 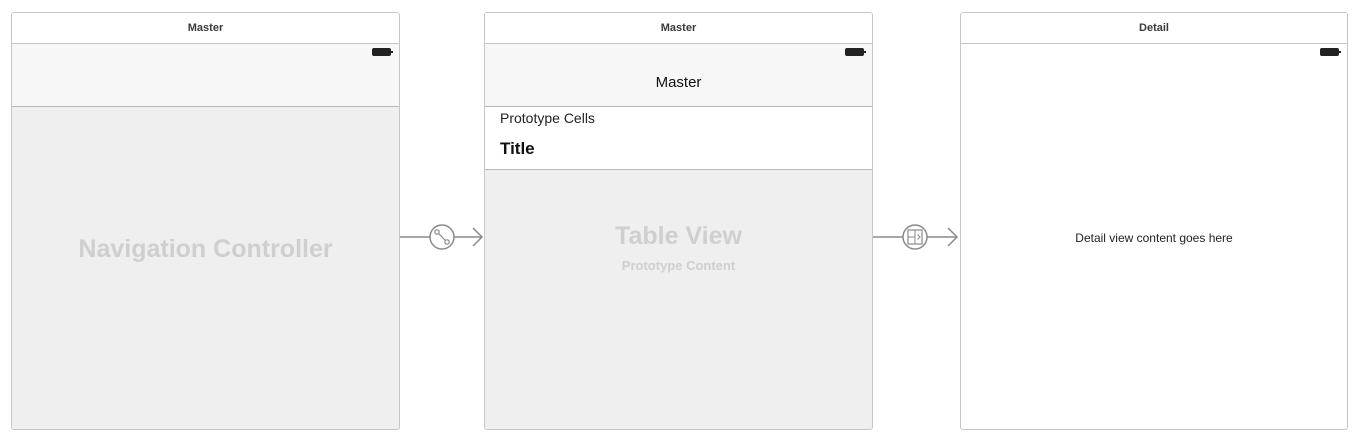 What do you see at coordinates (678, 236) in the screenshot?
I see `table-view-label: Table View` at bounding box center [678, 236].